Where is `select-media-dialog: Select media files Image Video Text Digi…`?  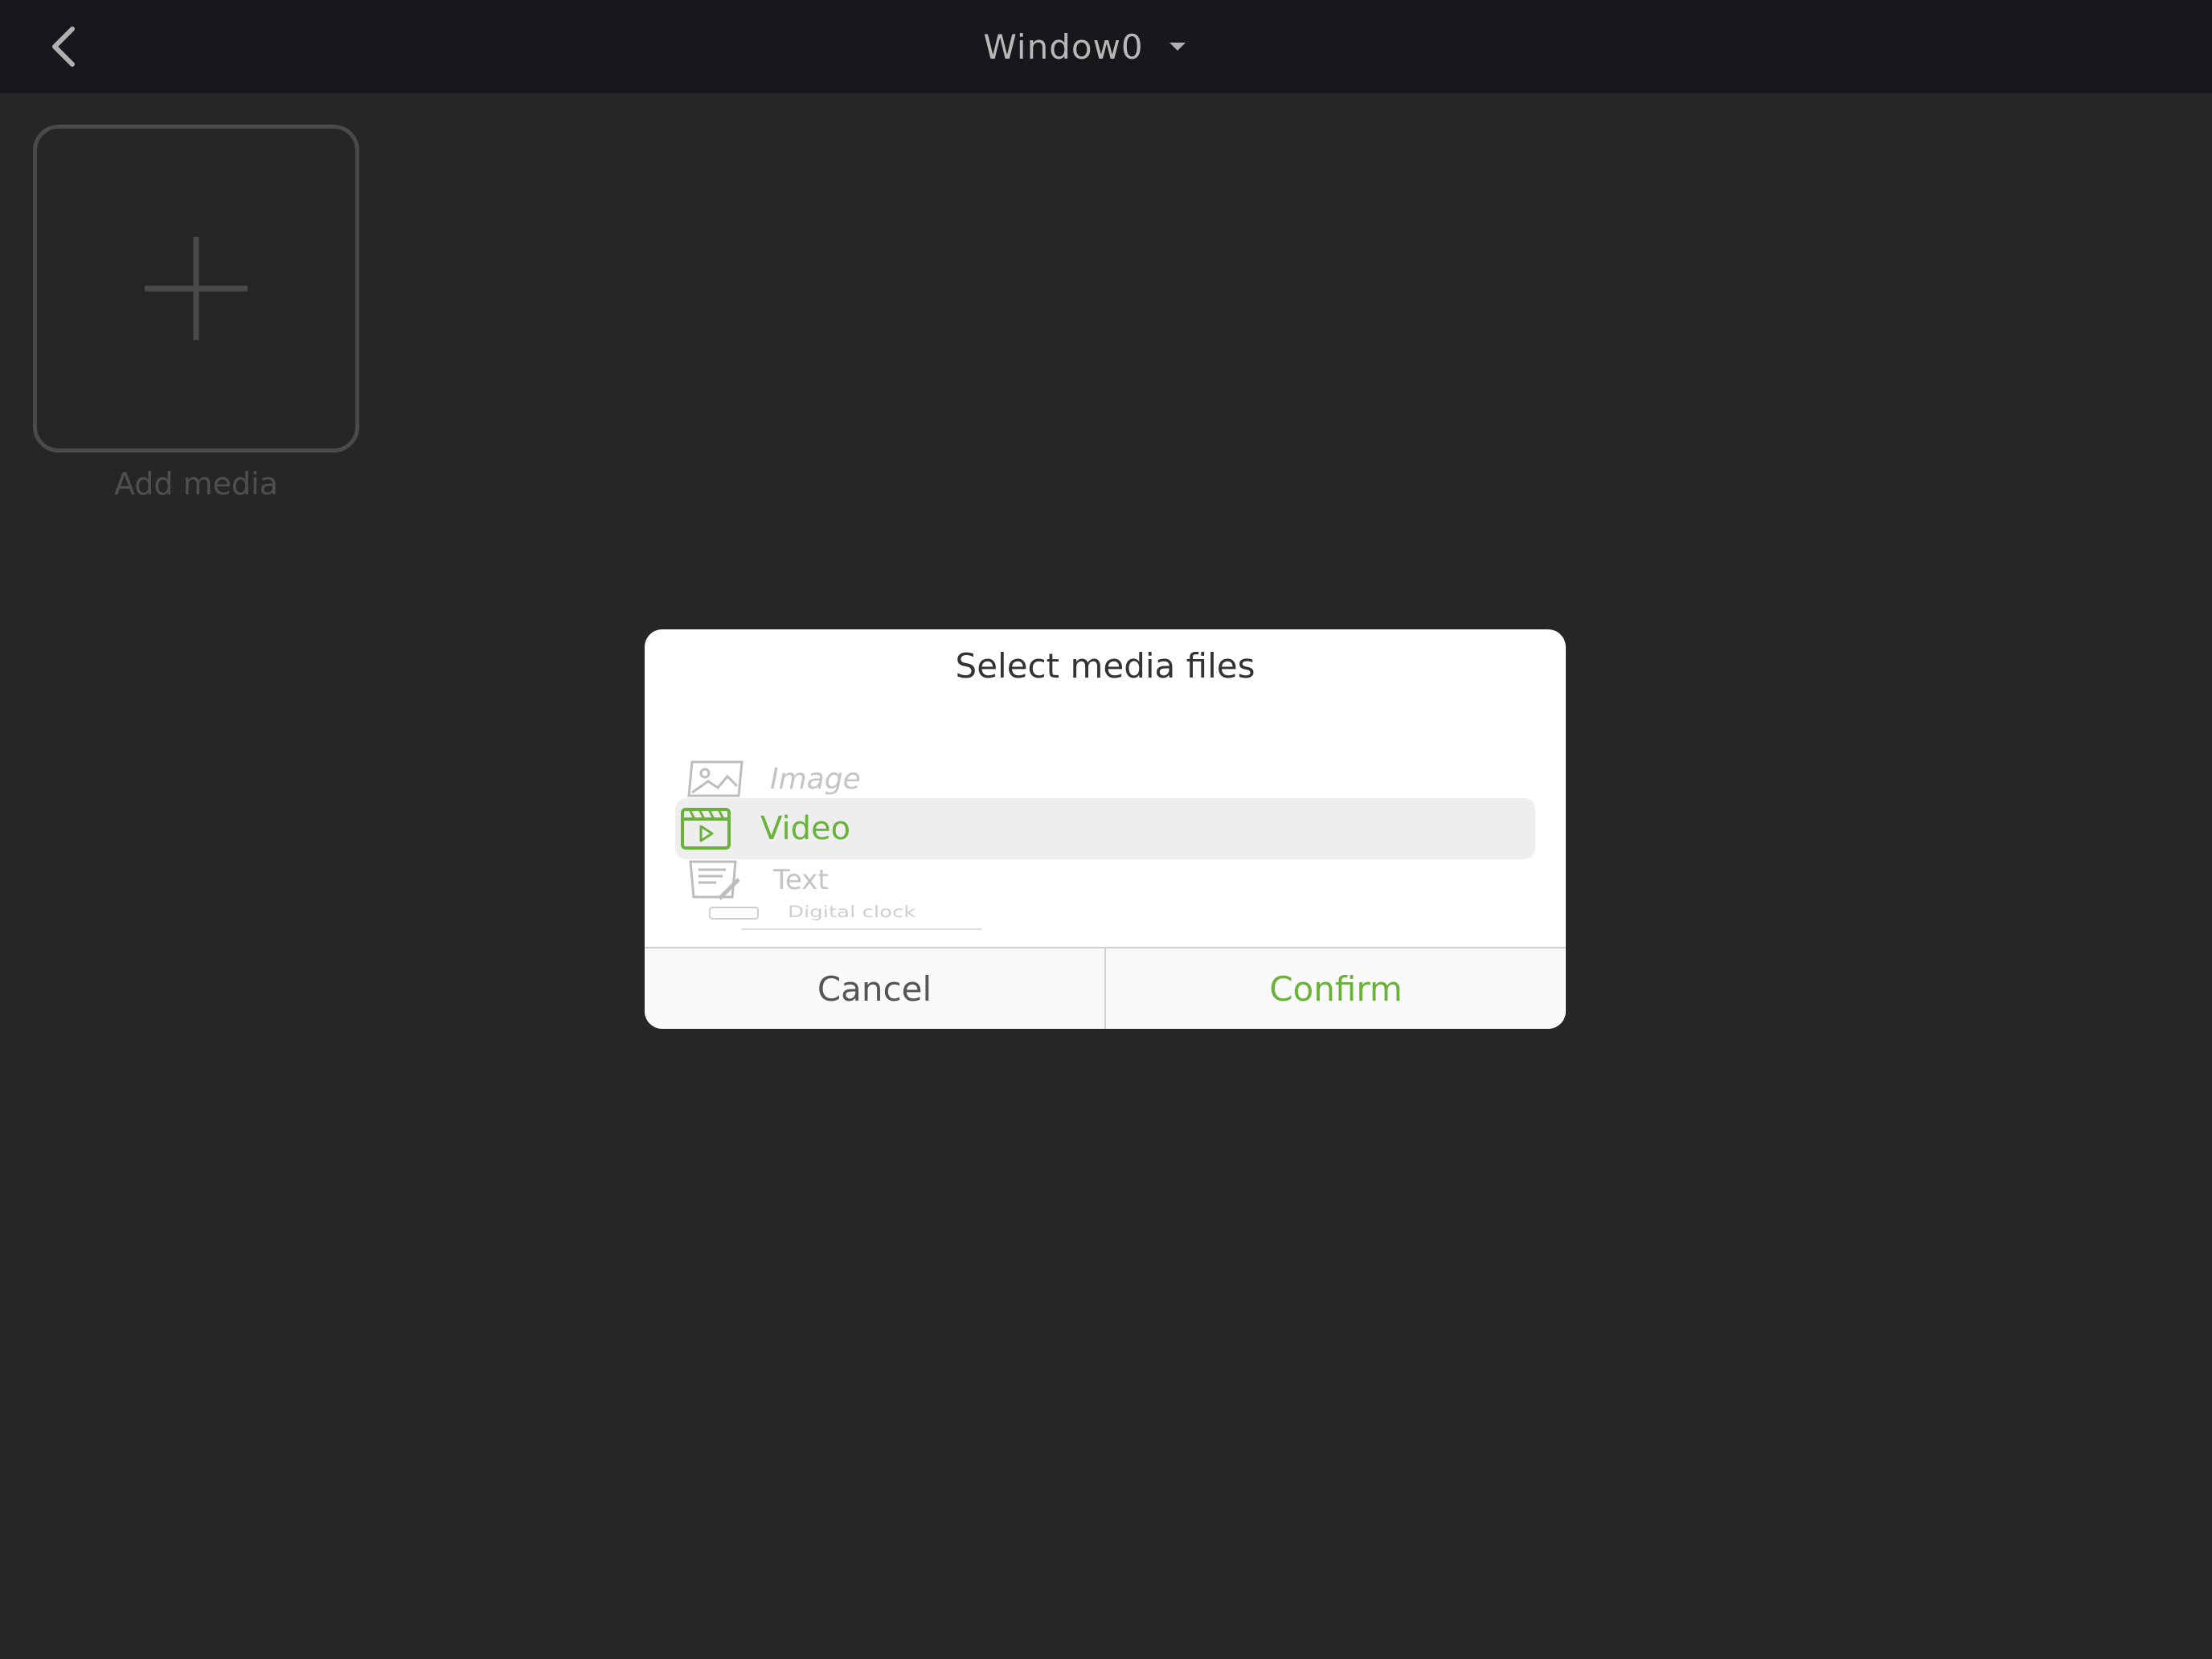 select-media-dialog: Select media files Image Video Text Digi… is located at coordinates (1105, 829).